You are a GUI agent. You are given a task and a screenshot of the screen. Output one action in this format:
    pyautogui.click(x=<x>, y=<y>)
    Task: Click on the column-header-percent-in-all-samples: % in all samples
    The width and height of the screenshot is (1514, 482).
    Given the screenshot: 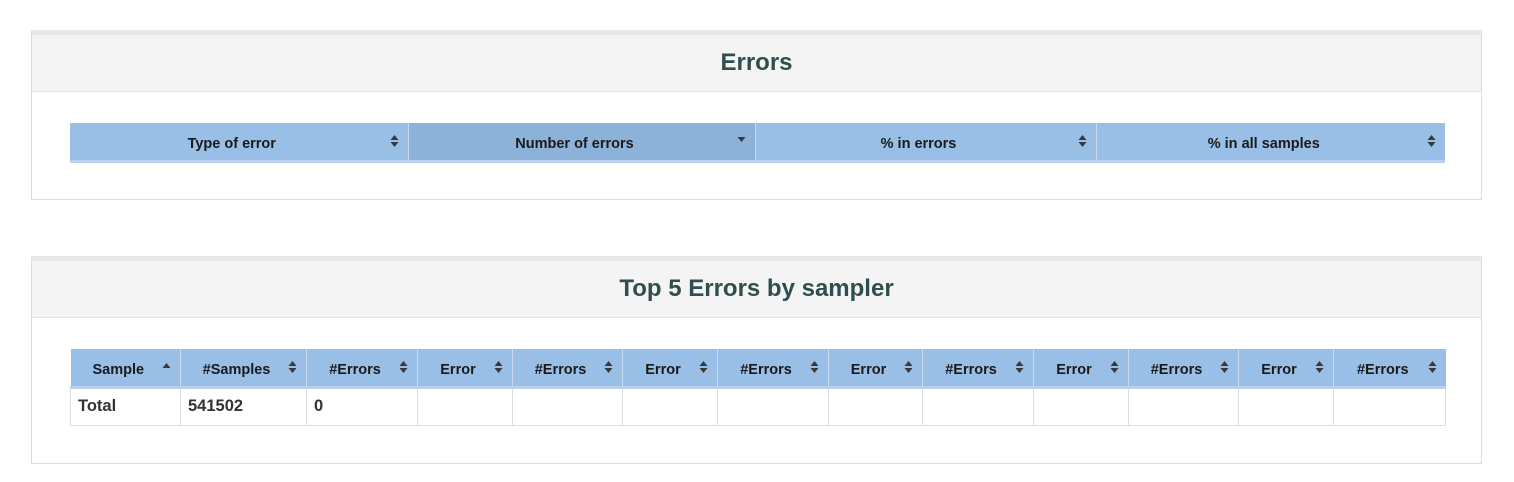 What is the action you would take?
    pyautogui.click(x=1270, y=143)
    